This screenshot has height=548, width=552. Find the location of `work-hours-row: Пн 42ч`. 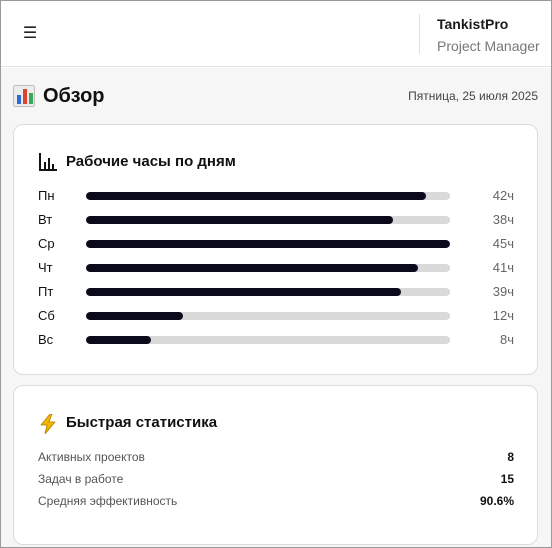

work-hours-row: Пн 42ч is located at coordinates (275, 196).